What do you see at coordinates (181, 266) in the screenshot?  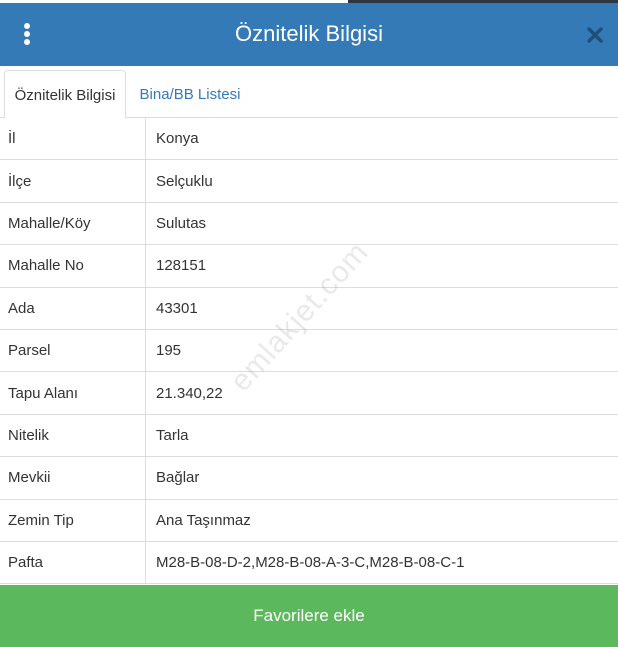 I see `row-value: 128151` at bounding box center [181, 266].